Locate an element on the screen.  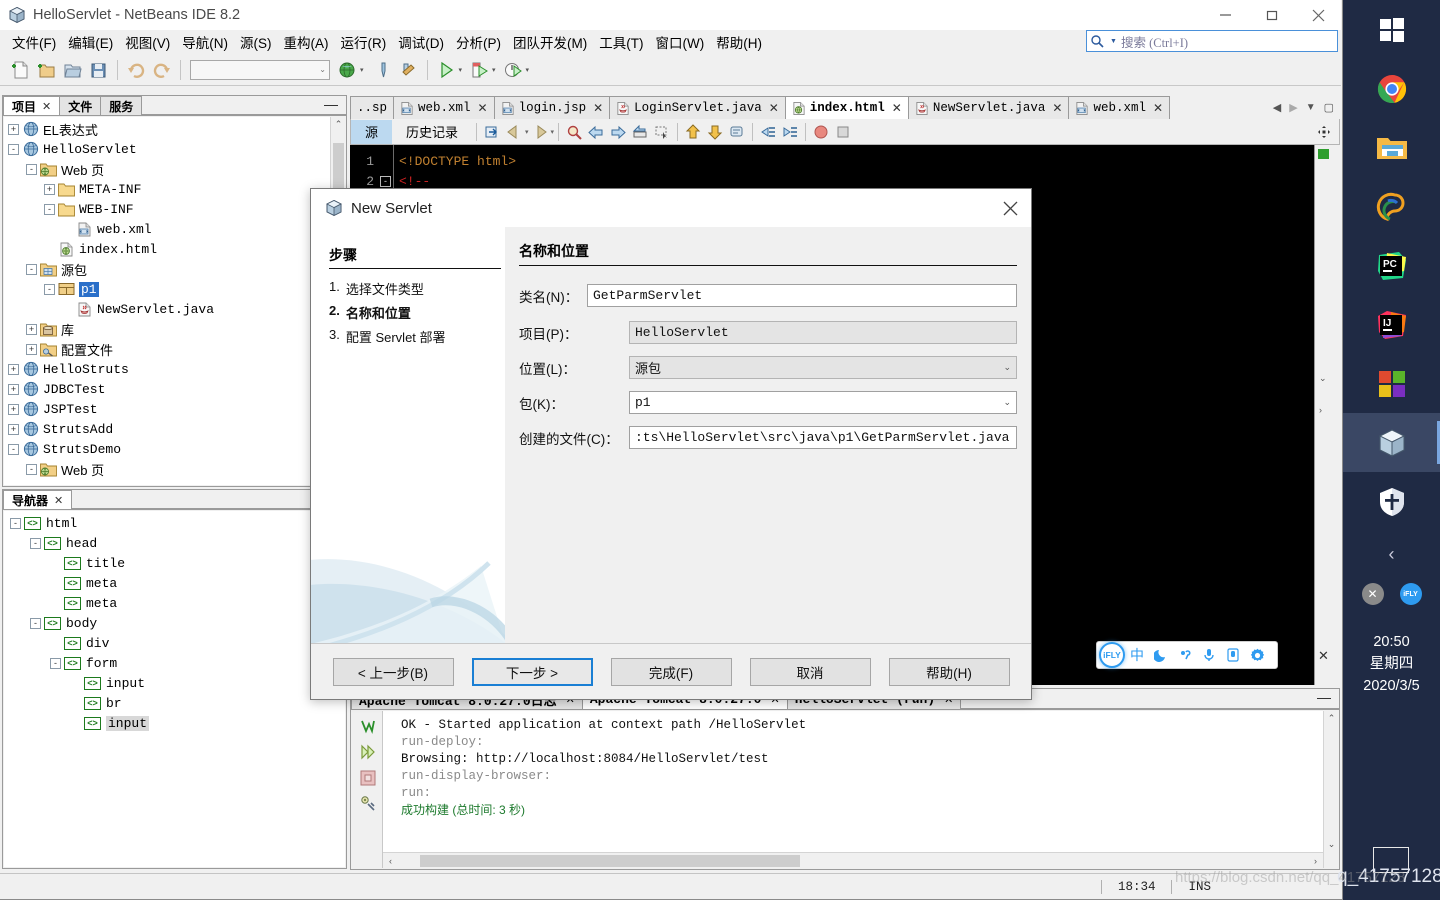
windows-defender-icon is located at coordinates (1391, 501).